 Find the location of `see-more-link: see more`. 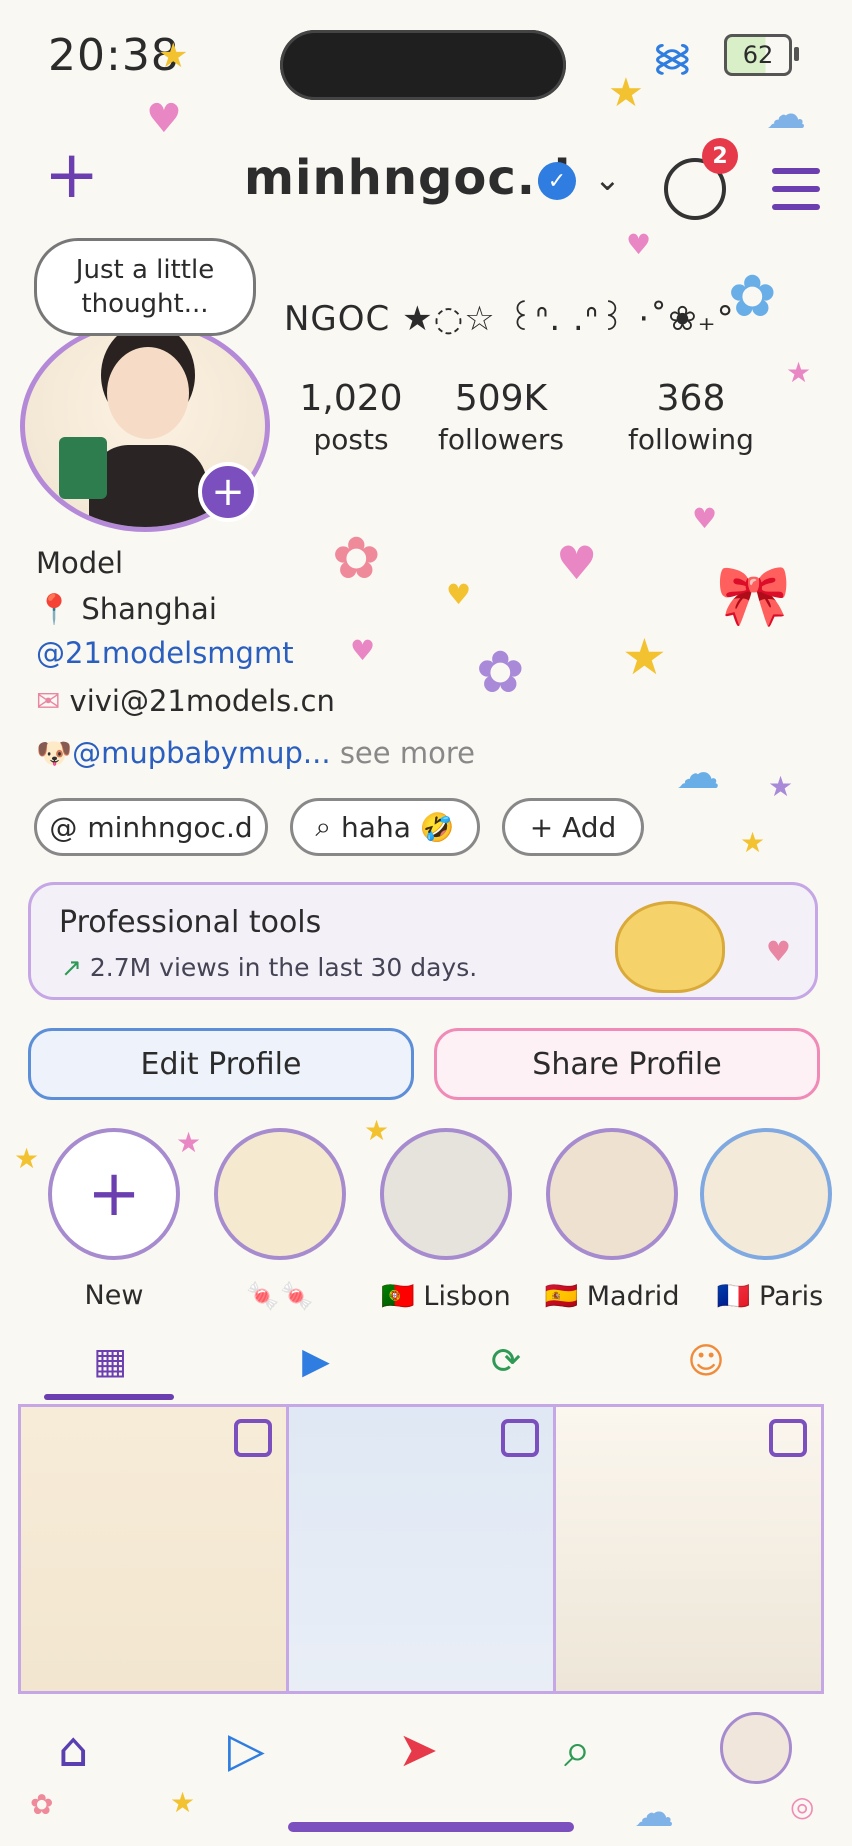

see-more-link: see more is located at coordinates (407, 753).